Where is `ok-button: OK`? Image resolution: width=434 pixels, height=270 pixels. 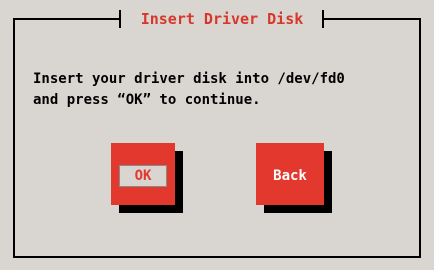
ok-button: OK is located at coordinates (143, 174).